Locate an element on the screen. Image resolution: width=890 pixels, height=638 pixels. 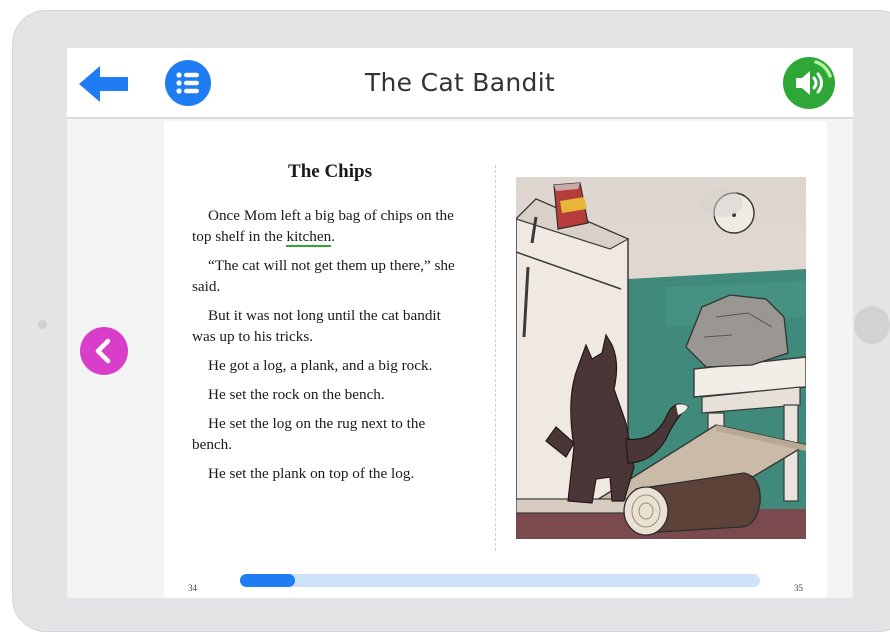
page-fold-divider is located at coordinates (495, 358).